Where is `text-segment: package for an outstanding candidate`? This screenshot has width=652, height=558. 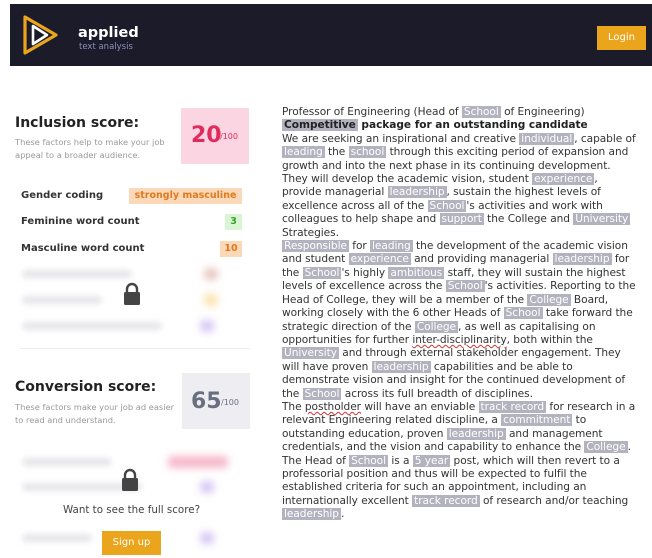 text-segment: package for an outstanding candidate is located at coordinates (472, 125).